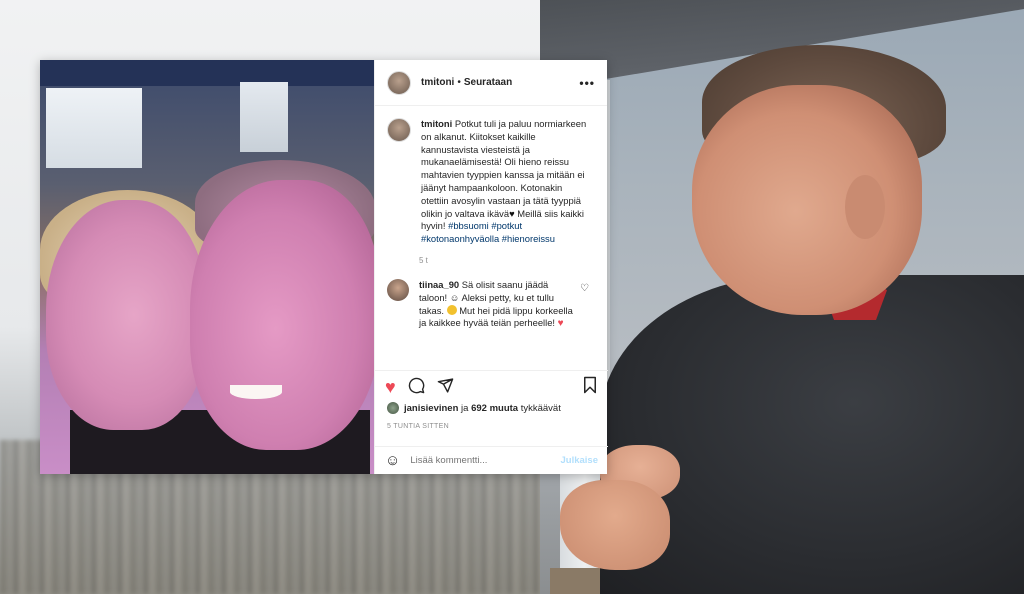  Describe the element at coordinates (398, 289) in the screenshot. I see `comment-avatar` at that location.